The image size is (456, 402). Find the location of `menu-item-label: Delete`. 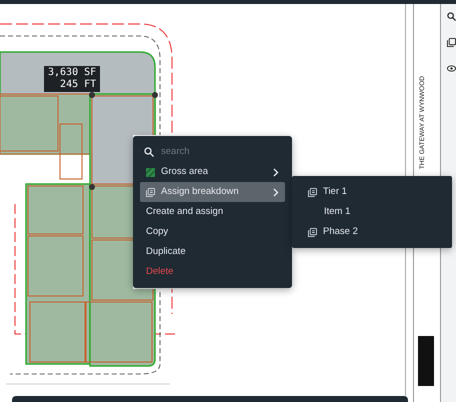

menu-item-label: Delete is located at coordinates (160, 271).